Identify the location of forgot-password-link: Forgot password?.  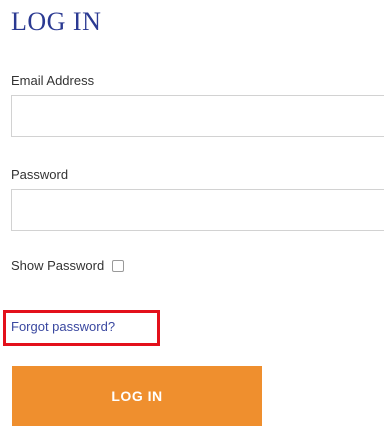
(63, 327).